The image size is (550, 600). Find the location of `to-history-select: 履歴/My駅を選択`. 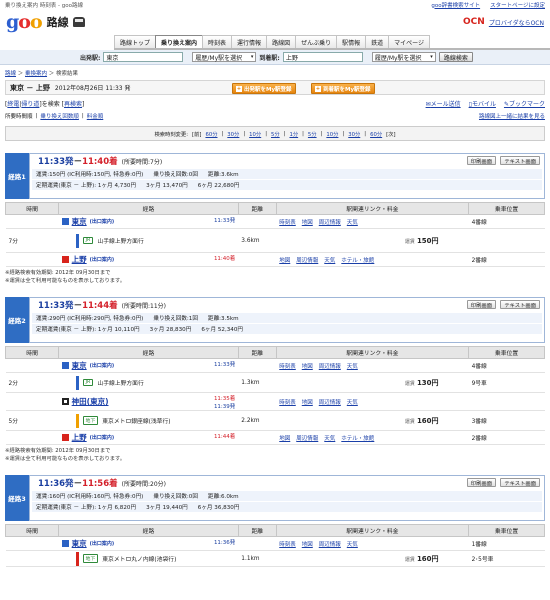

to-history-select: 履歴/My駅を選択 is located at coordinates (403, 57).